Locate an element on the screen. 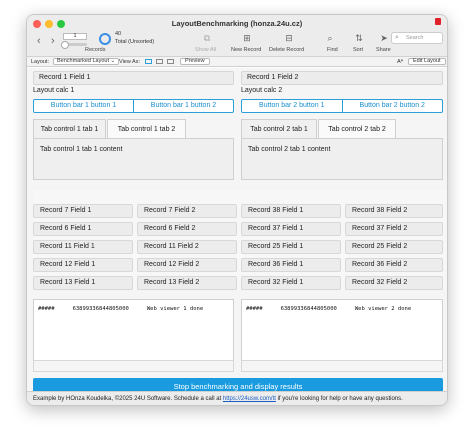 The image size is (474, 438). record-1-field-2: Record 1 Field 2 is located at coordinates (342, 78).